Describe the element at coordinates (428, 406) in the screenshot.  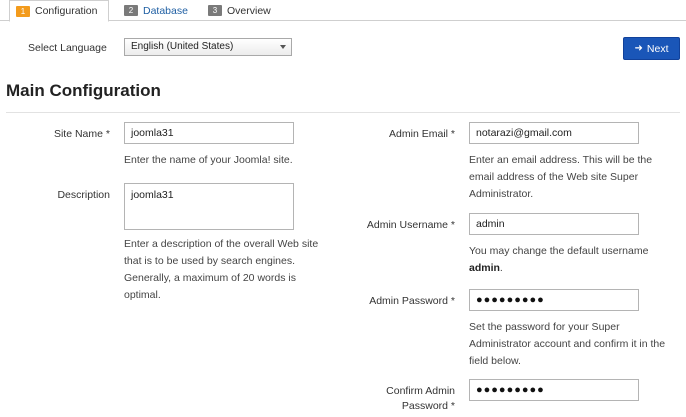
I see `confirm-password-label-line2: Password *` at that location.